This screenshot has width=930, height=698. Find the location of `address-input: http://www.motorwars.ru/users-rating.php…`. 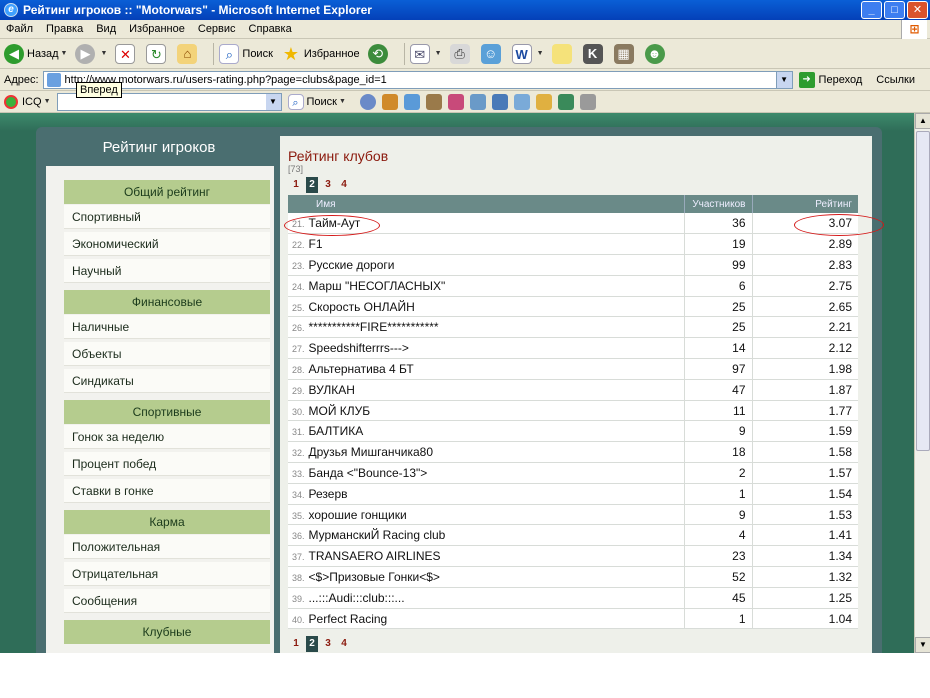

address-input: http://www.motorwars.ru/users-rating.php… is located at coordinates (417, 79).